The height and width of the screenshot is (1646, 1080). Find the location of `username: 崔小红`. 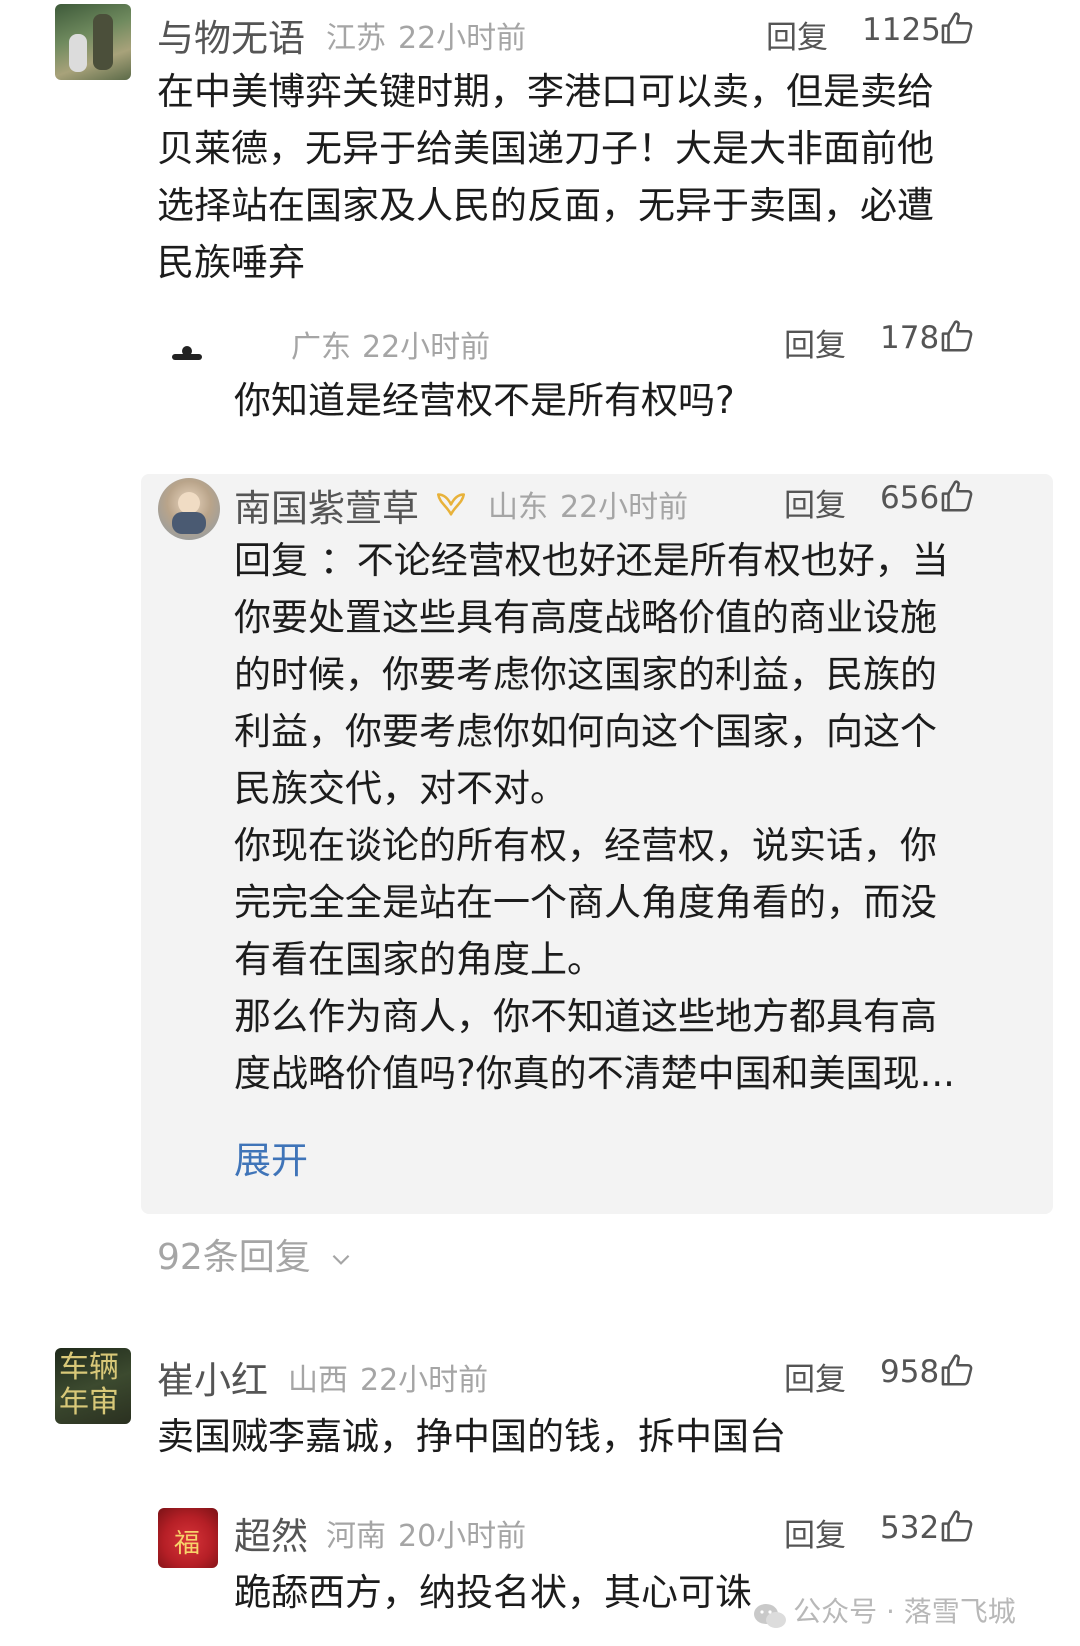

username: 崔小红 is located at coordinates (212, 1377).